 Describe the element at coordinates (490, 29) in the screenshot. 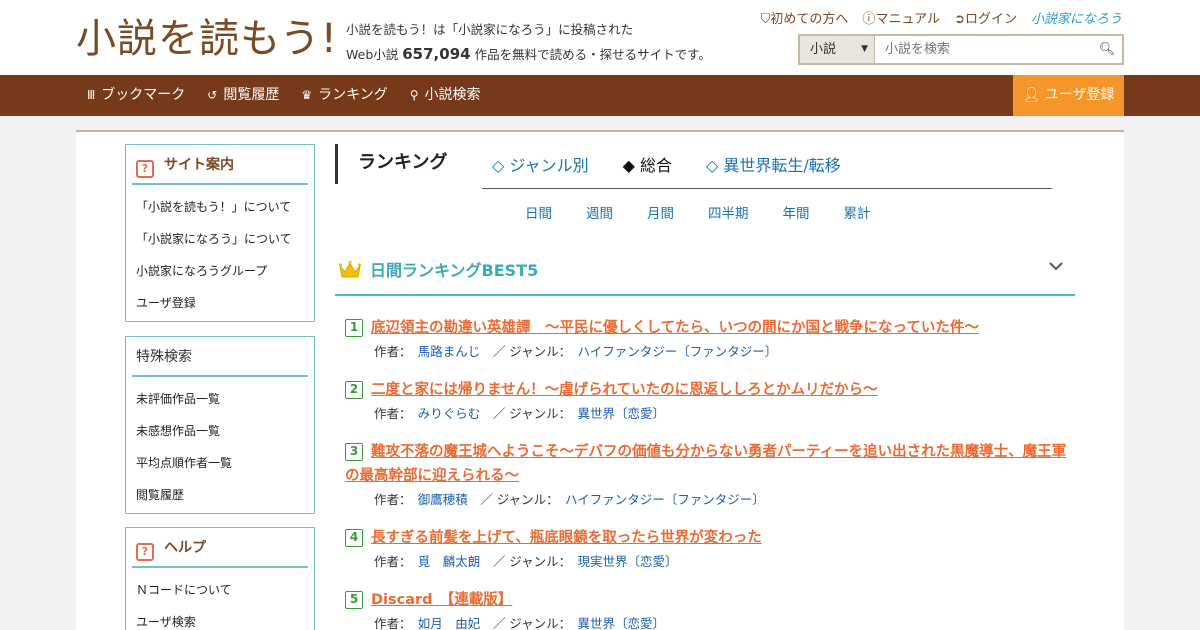

I see `tagline-line1: 小説を読もう！は「小説家になろう」に投稿された` at that location.